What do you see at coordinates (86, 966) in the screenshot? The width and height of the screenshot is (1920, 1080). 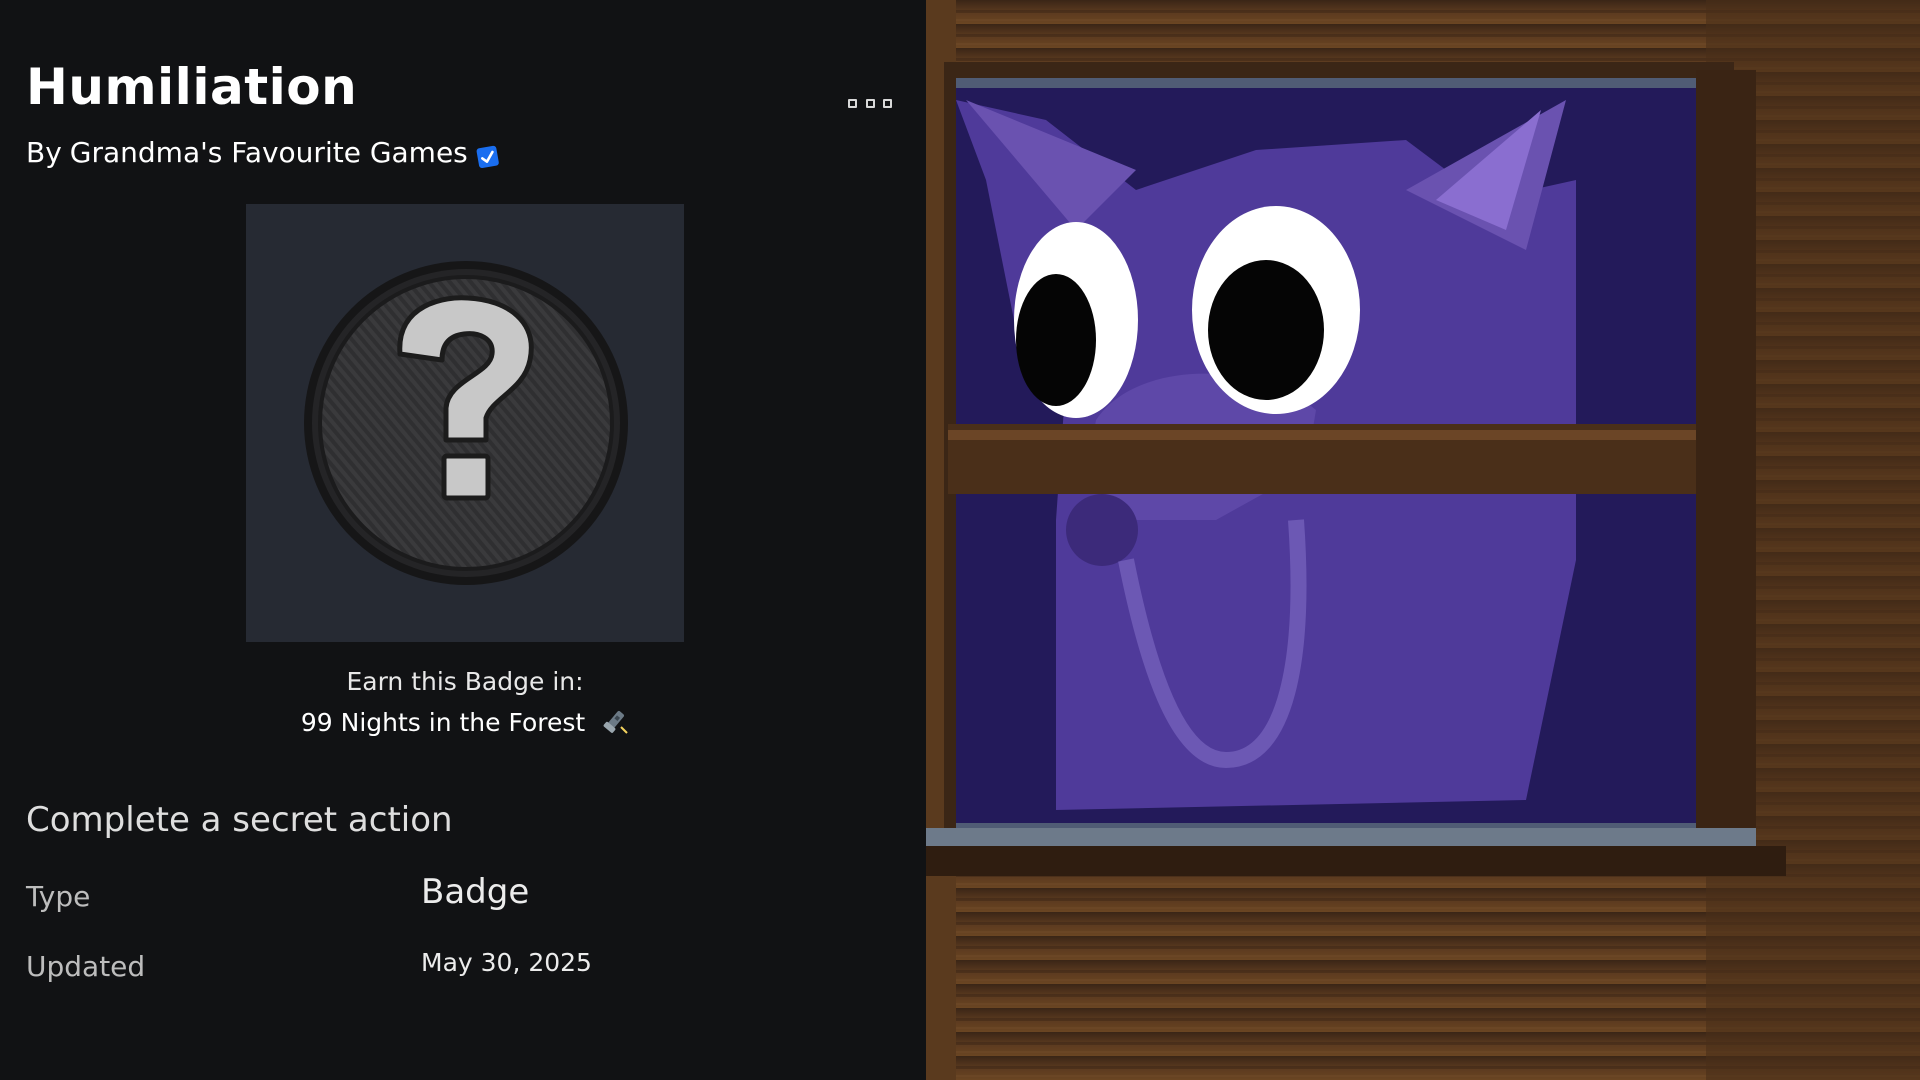 I see `updated-label: Updated` at bounding box center [86, 966].